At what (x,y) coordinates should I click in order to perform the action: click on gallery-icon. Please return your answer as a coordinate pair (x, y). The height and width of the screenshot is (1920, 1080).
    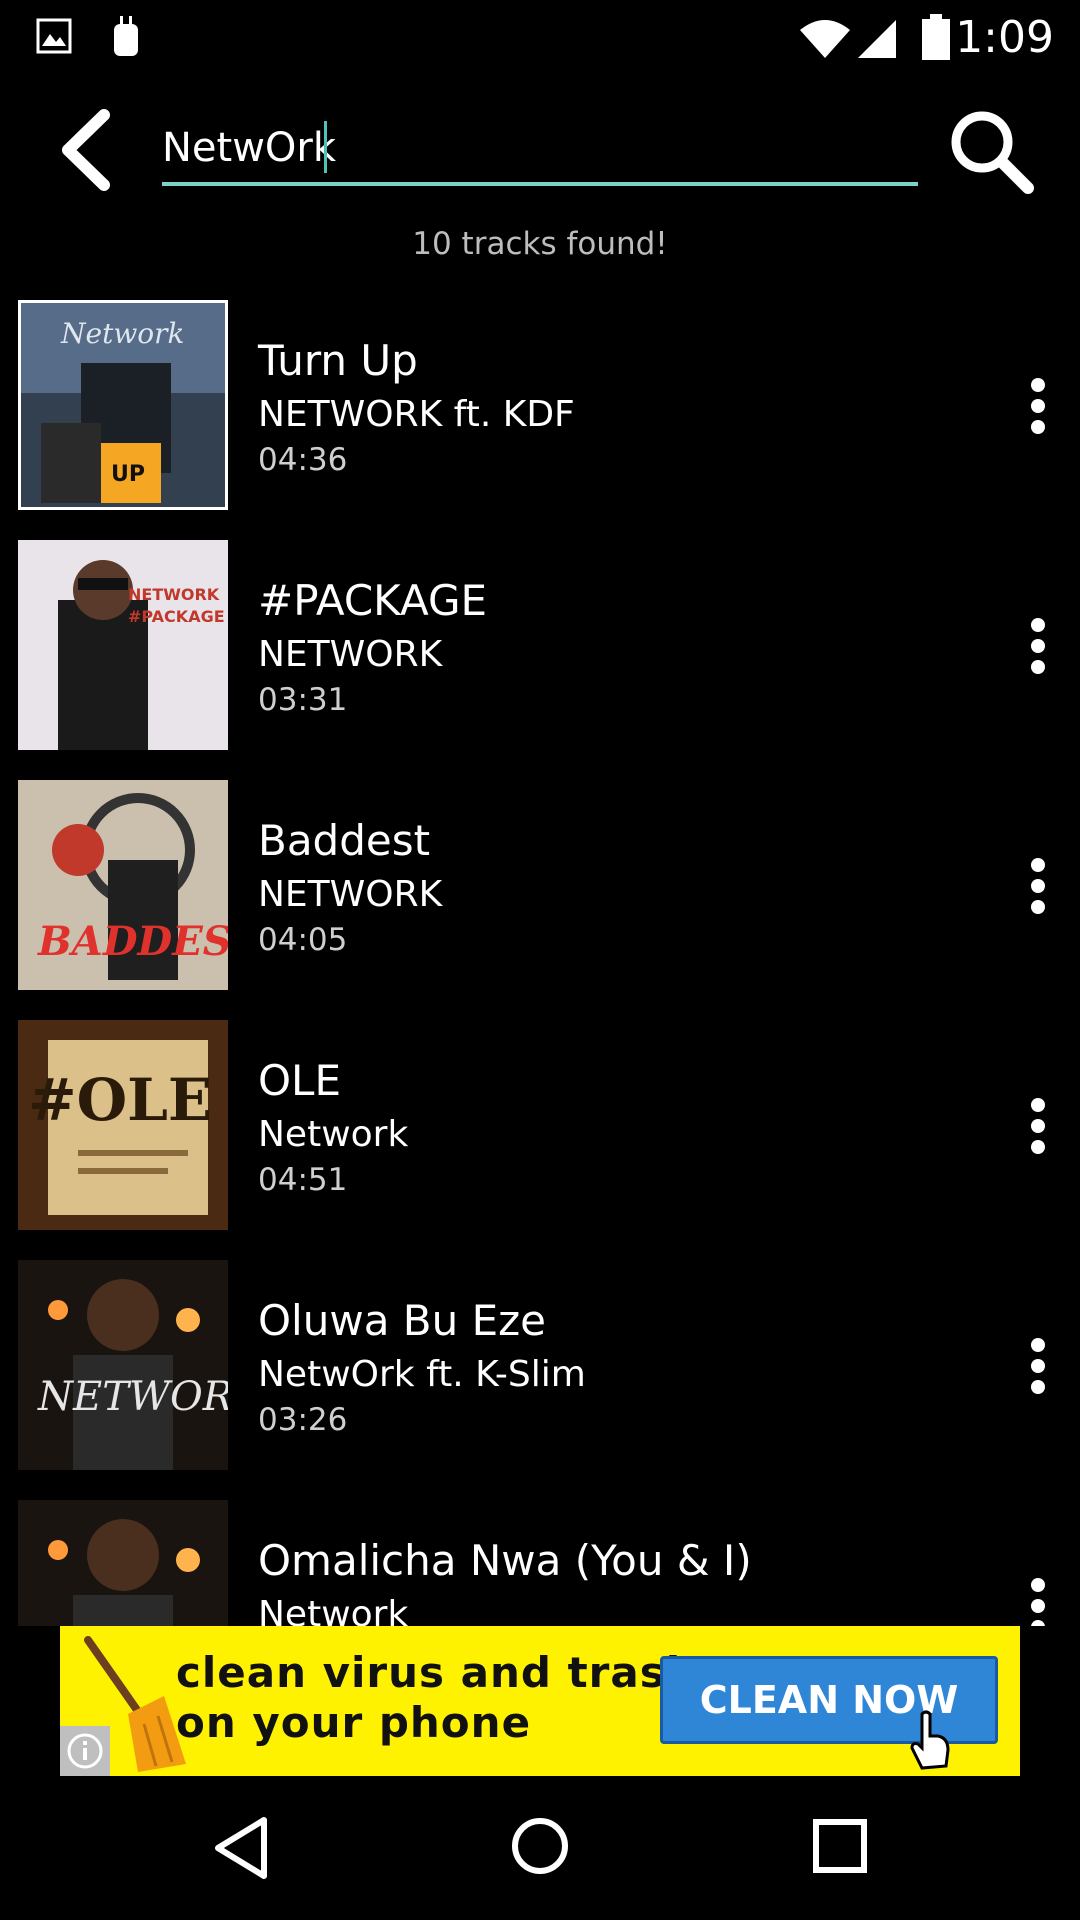
    Looking at the image, I should click on (54, 36).